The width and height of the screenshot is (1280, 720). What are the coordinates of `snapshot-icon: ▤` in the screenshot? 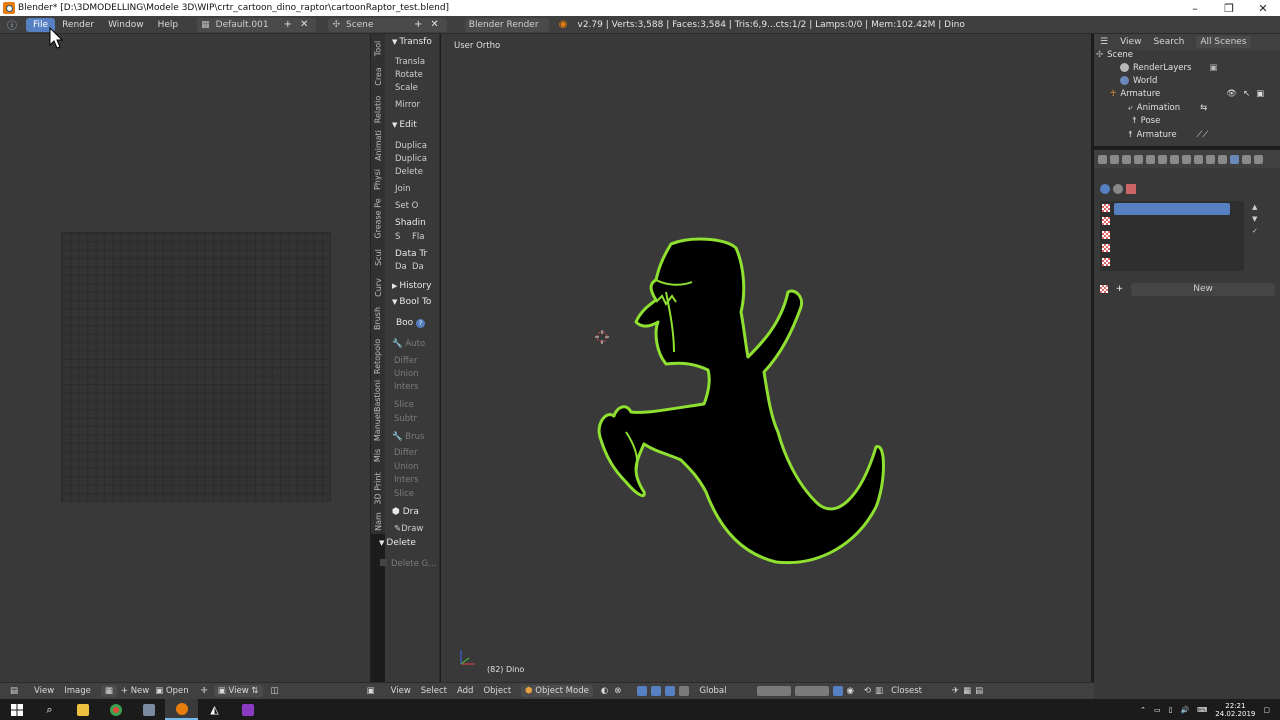 It's located at (979, 691).